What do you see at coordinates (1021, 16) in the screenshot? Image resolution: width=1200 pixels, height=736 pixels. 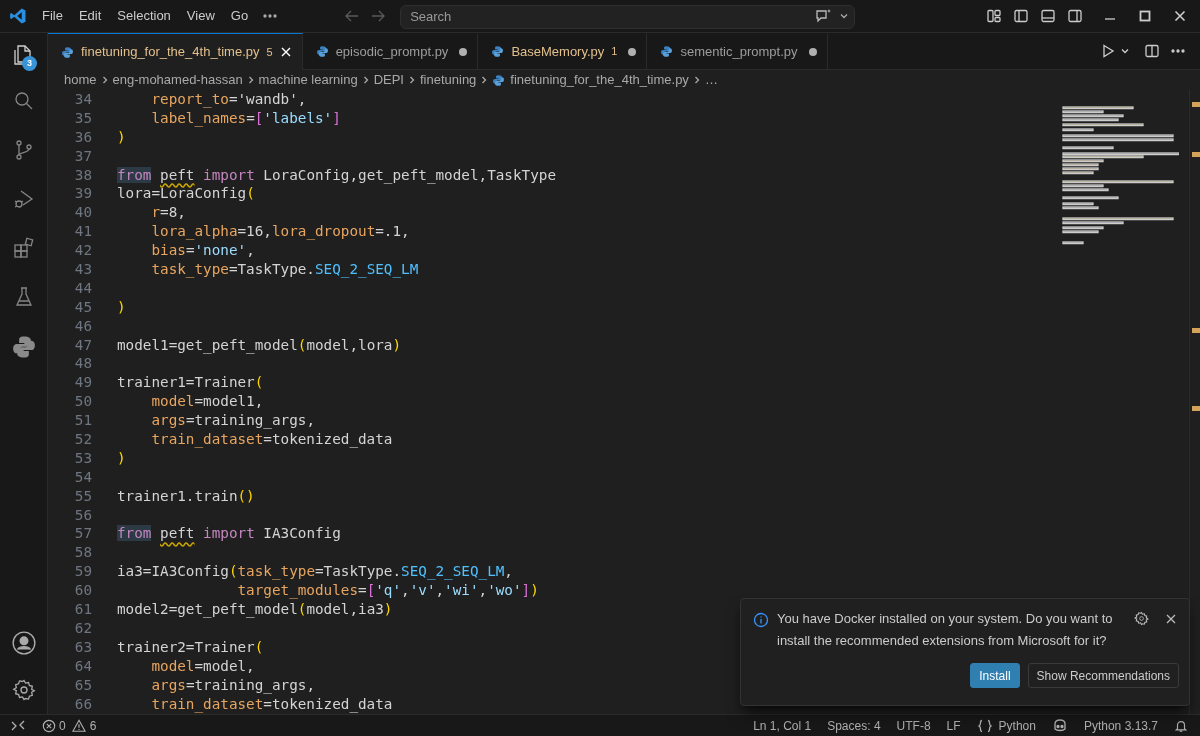 I see `sidebar-left-icon` at bounding box center [1021, 16].